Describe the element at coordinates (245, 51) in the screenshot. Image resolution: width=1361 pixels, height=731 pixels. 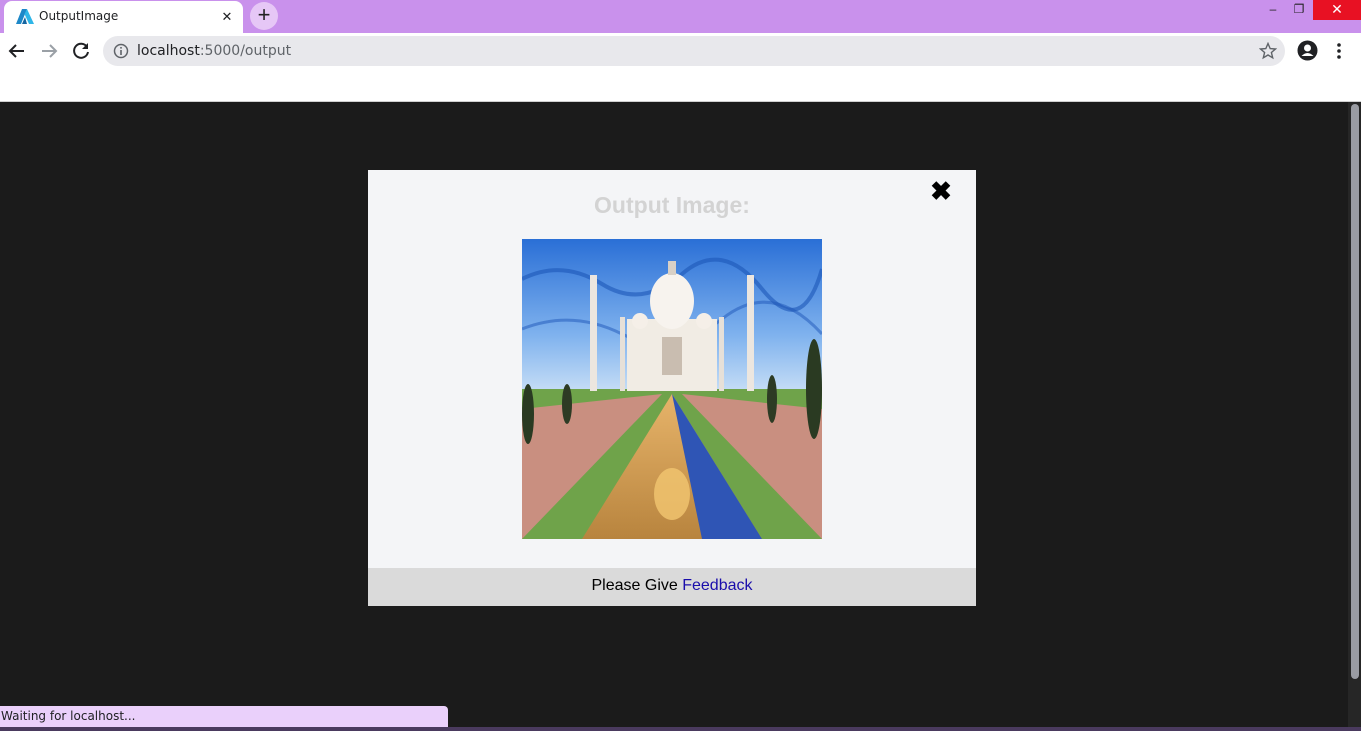
I see `url-path: :5000/output` at that location.